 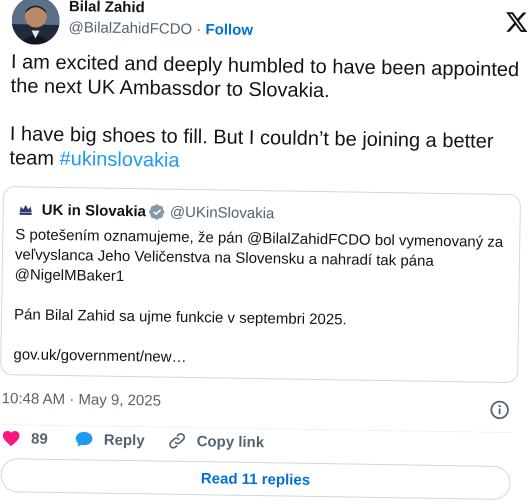 I want to click on tweet-header: Bilal Zahid @BilalZahidFCDO · Follow, so click(x=132, y=24).